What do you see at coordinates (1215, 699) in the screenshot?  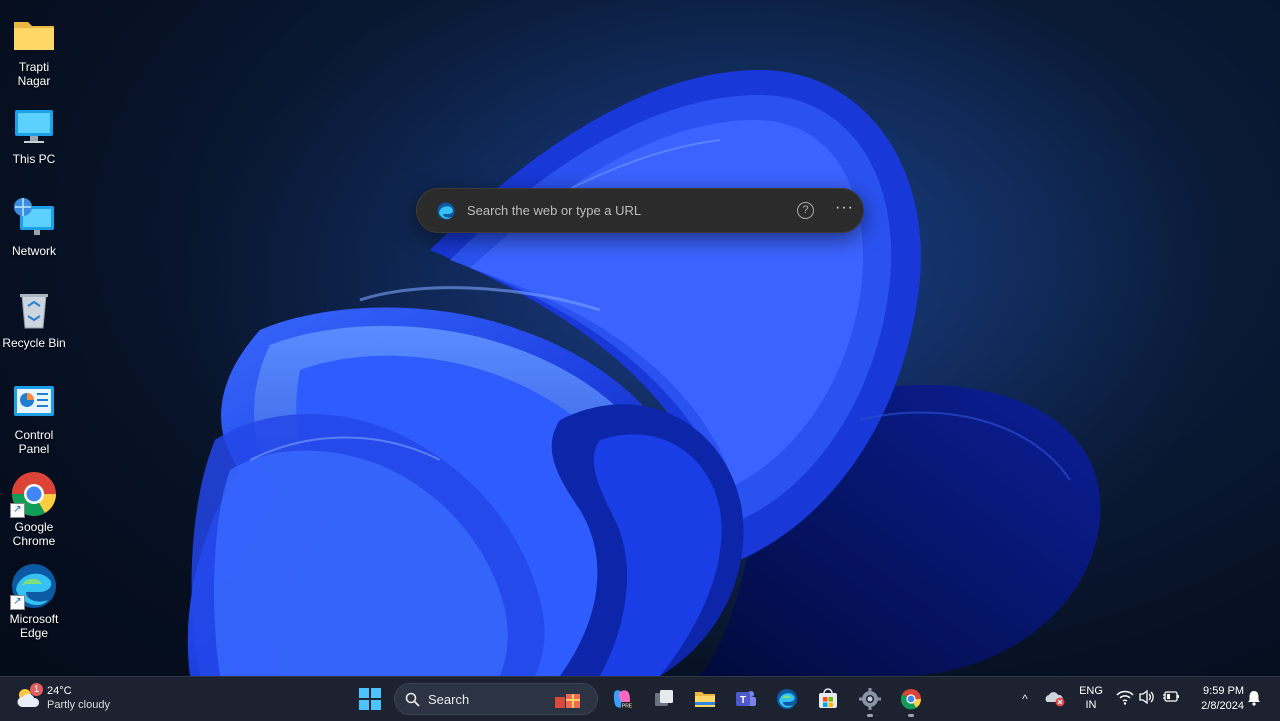 I see `system-clock: 9:59 PM 2/8/2024` at bounding box center [1215, 699].